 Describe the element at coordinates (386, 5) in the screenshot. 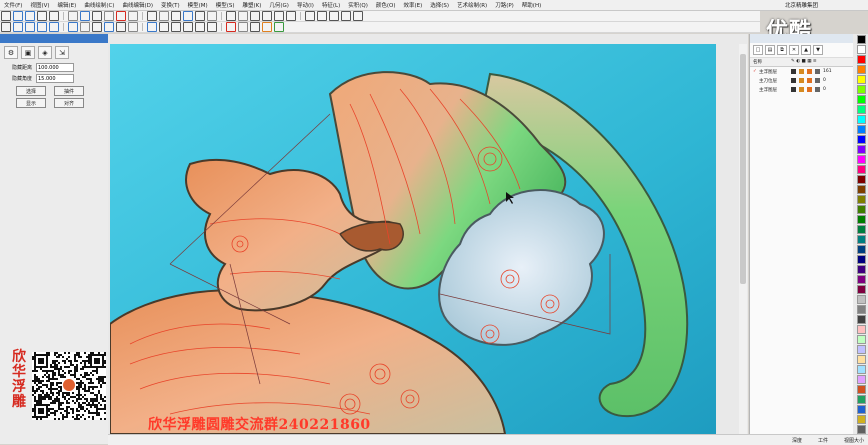

I see `menu-item-13: 颜色(O)` at that location.